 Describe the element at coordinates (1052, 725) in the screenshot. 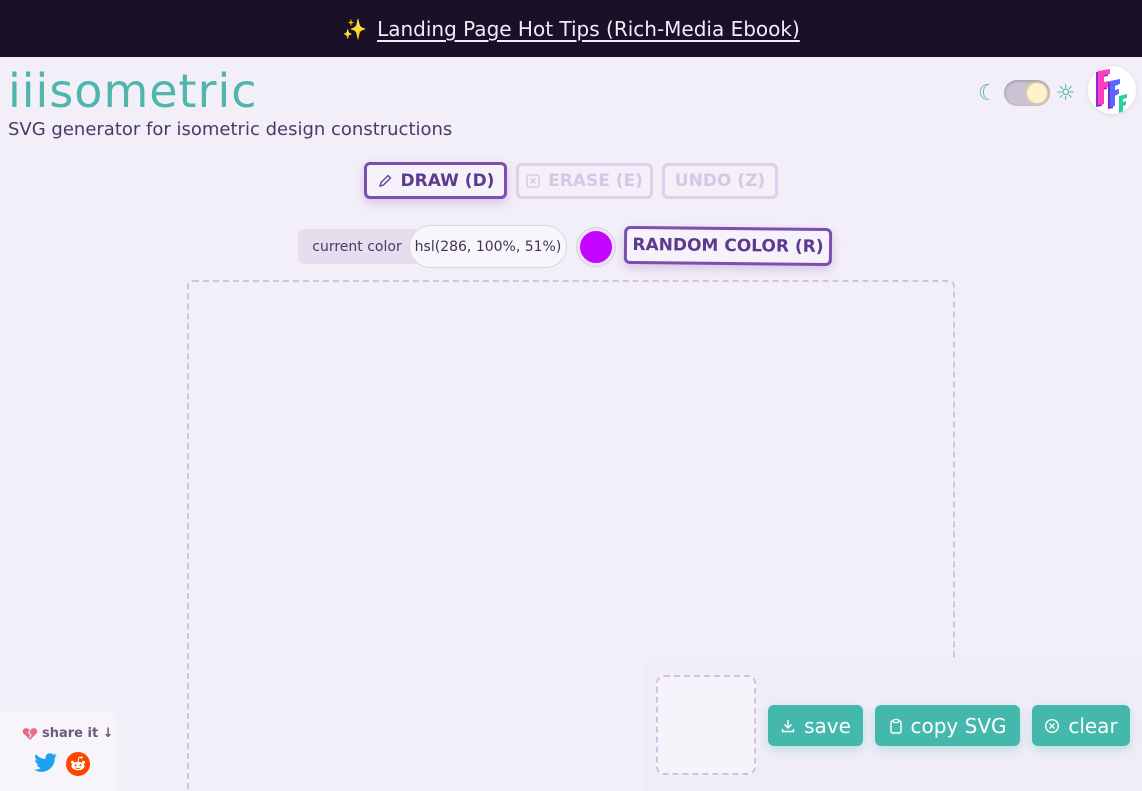

I see `clear-circle-x-icon` at that location.